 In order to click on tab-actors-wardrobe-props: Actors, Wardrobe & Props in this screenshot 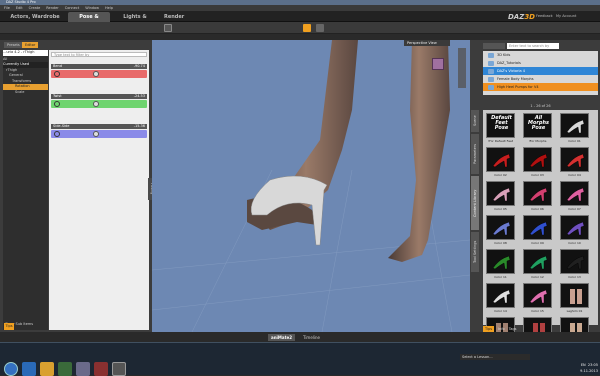, I will do `click(35, 21)`.